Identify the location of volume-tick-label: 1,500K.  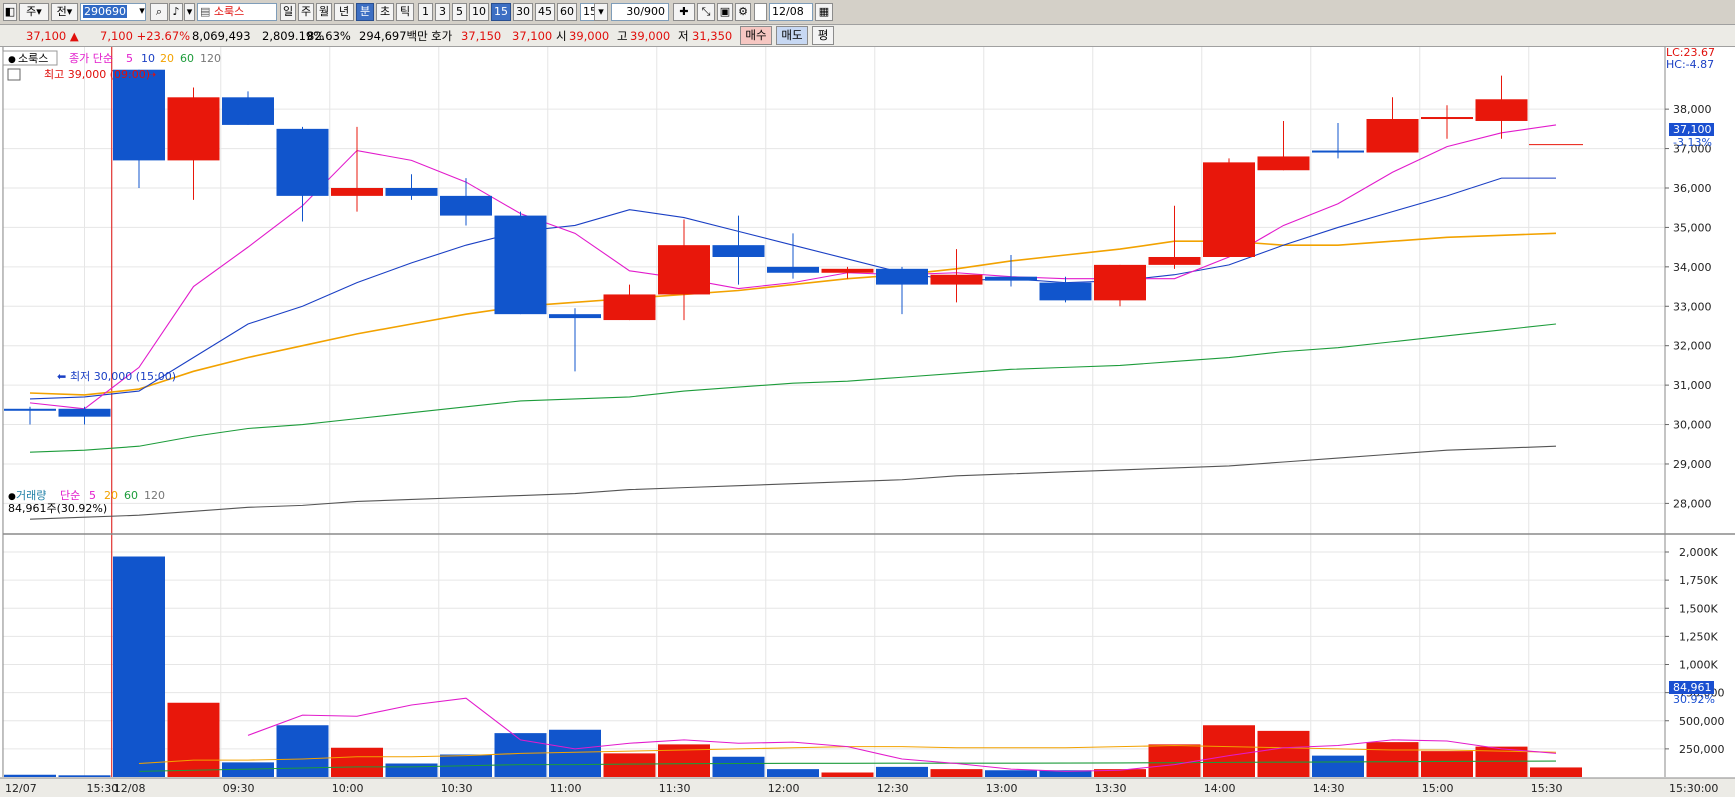
(1698, 608).